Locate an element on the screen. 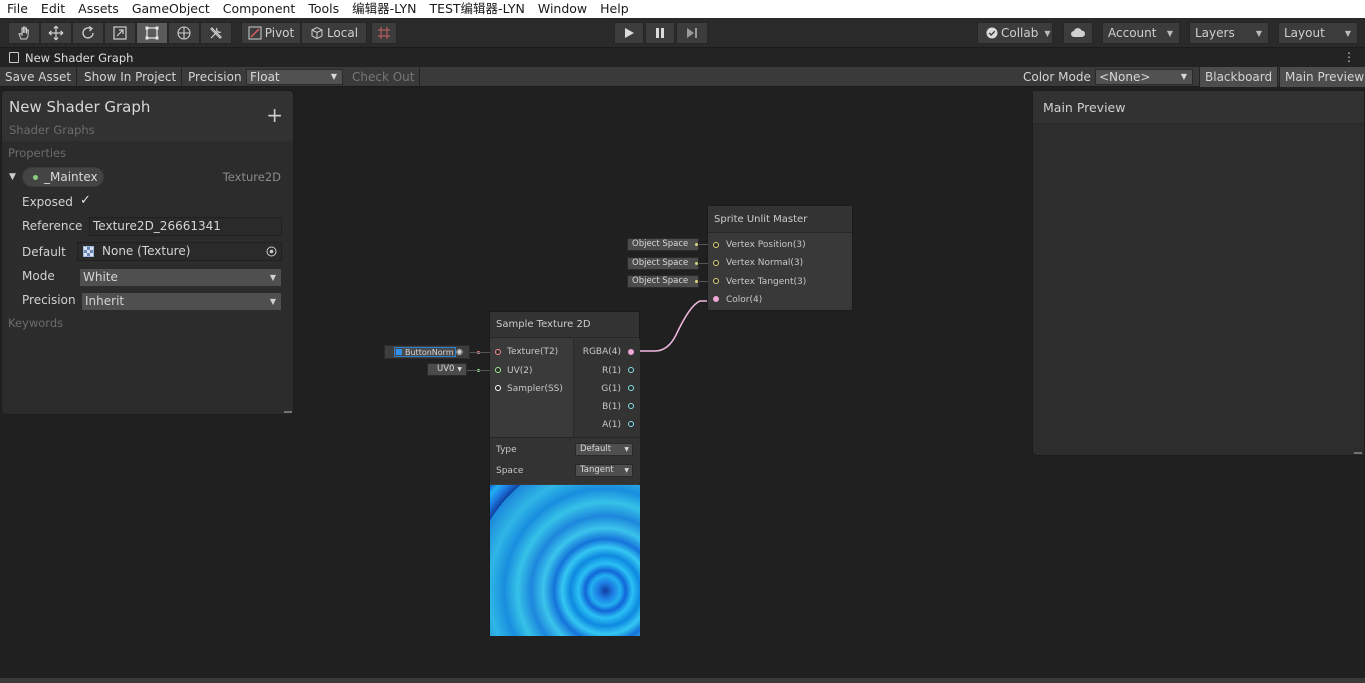 This screenshot has height=683, width=1365. object-picker-icon: ◉ is located at coordinates (459, 351).